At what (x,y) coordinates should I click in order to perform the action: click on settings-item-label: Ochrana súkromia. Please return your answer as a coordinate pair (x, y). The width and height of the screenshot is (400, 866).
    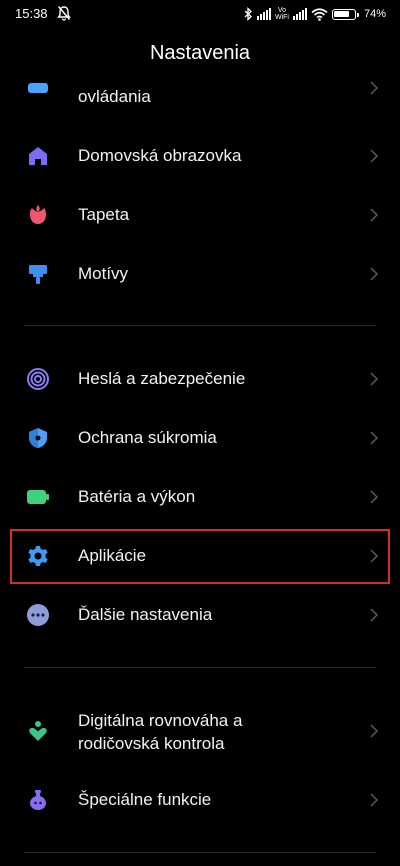
    Looking at the image, I should click on (147, 437).